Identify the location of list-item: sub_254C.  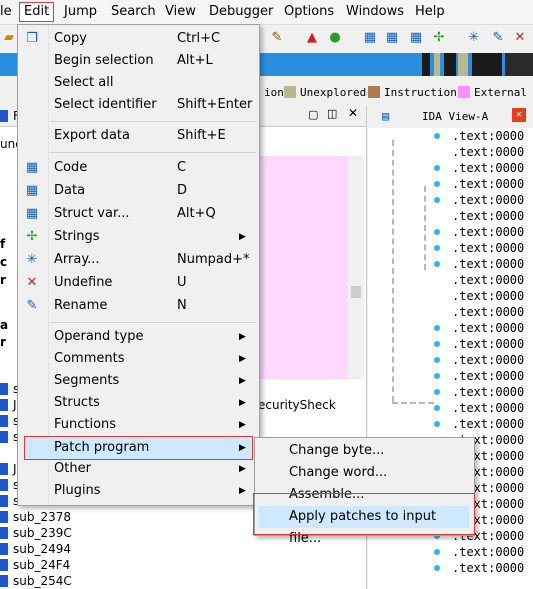
(50, 581).